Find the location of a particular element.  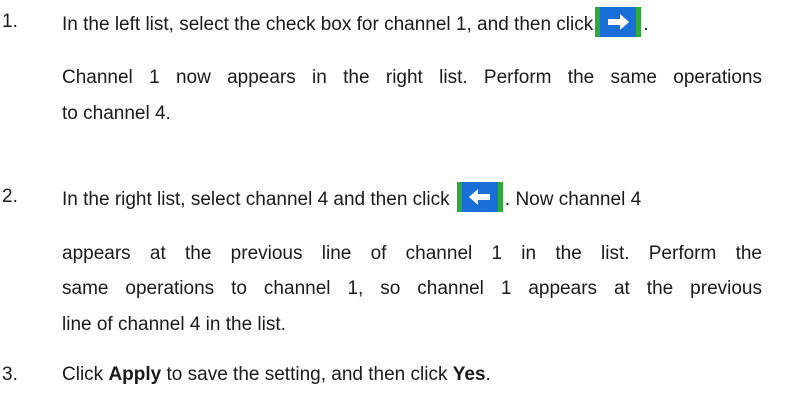

apply-label: Apply is located at coordinates (135, 374).